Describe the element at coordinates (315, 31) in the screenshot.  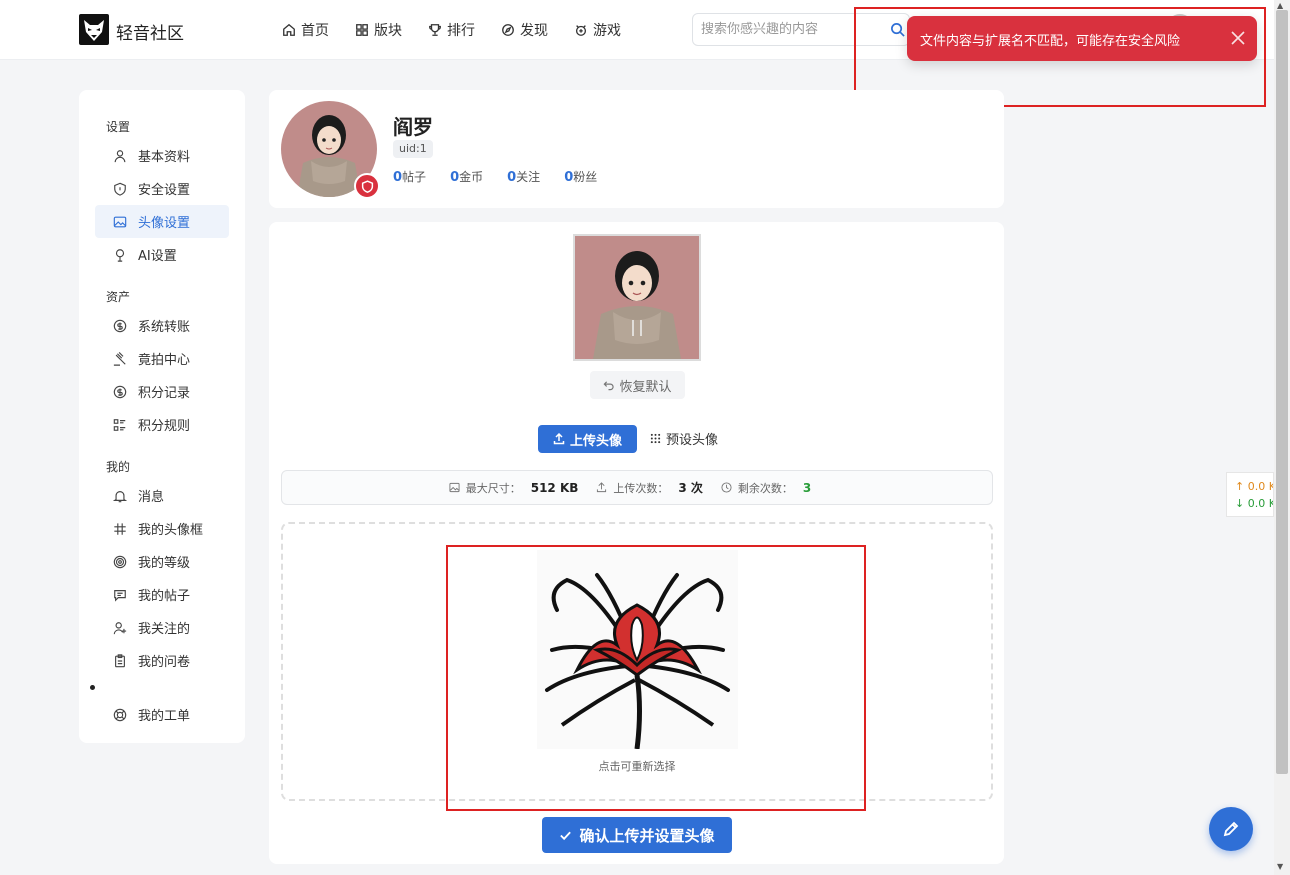
I see `nav-home-label: 首页` at that location.